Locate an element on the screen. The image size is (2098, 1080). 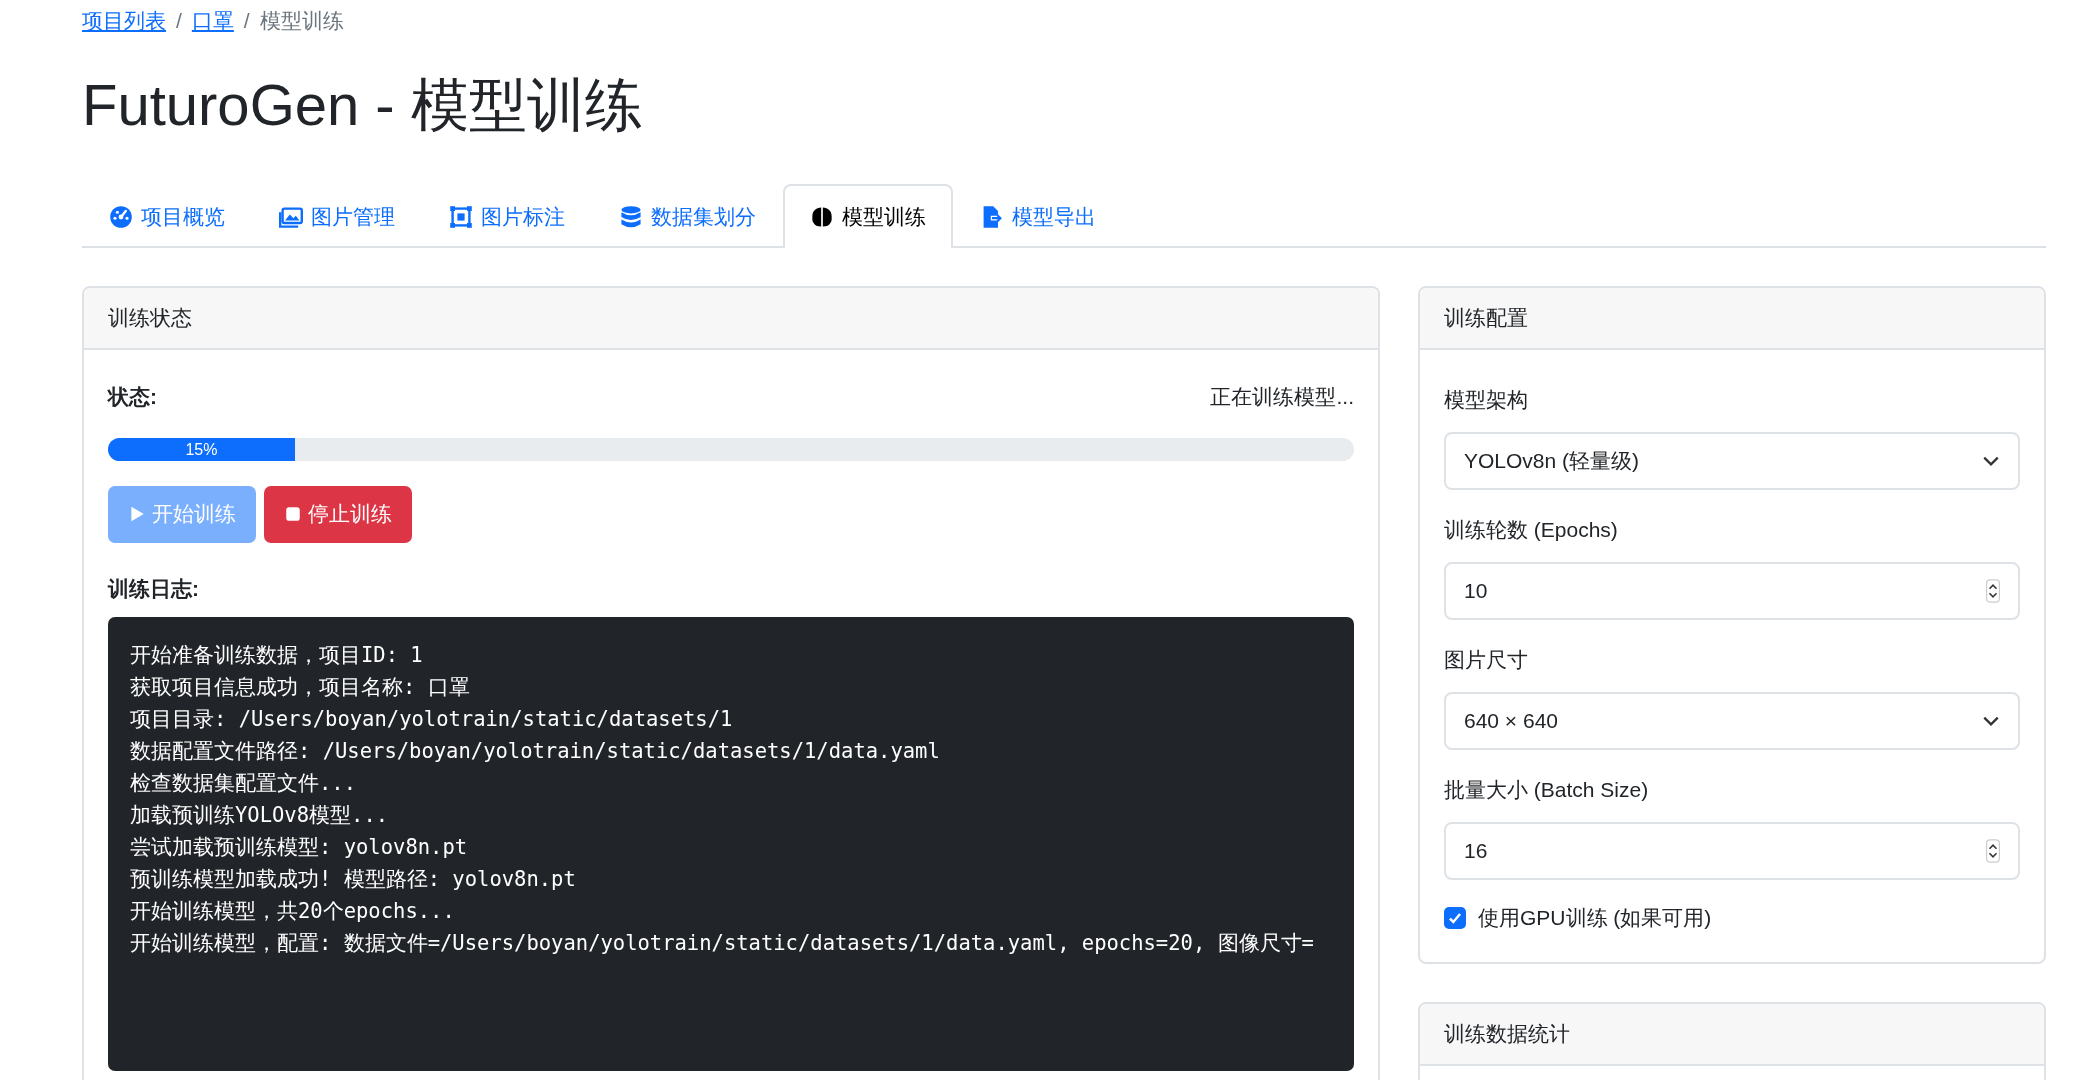
card-header: 训练状态 is located at coordinates (731, 318).